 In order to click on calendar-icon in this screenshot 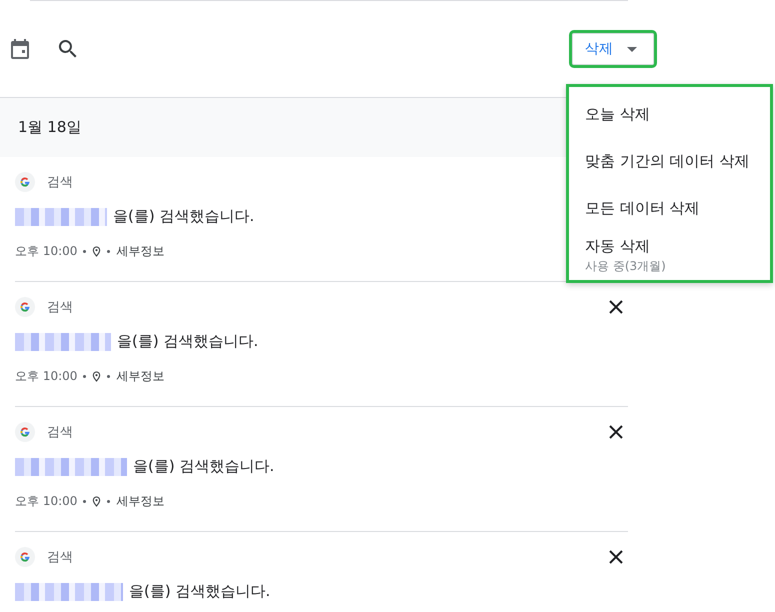, I will do `click(20, 49)`.